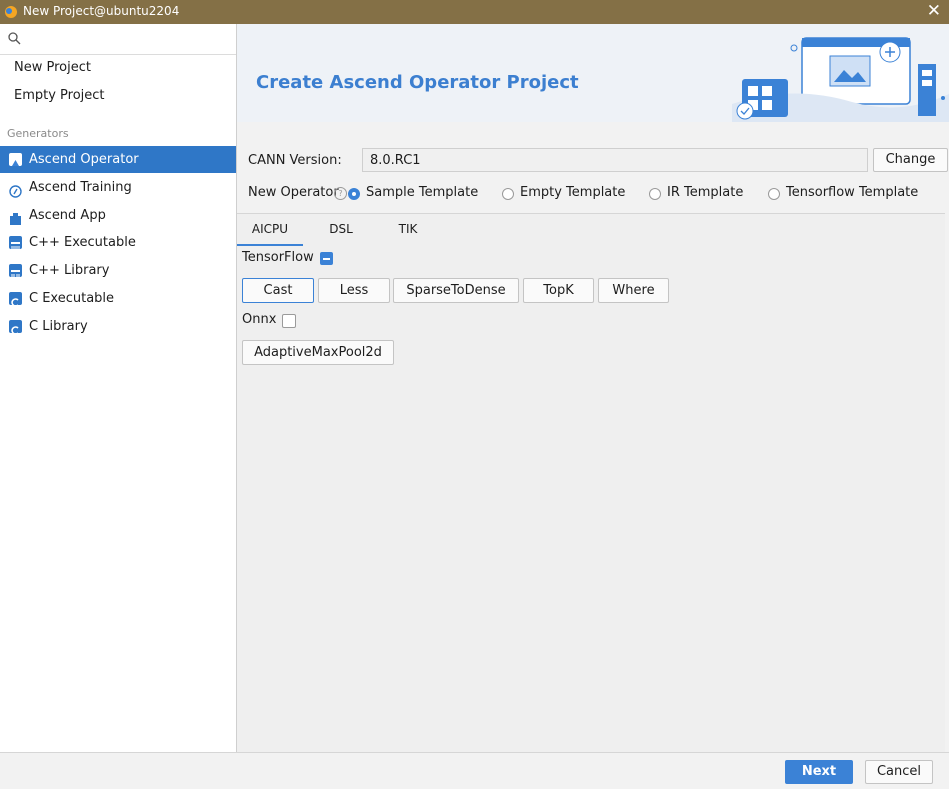  Describe the element at coordinates (67, 215) in the screenshot. I see `generator-label: Ascend App` at that location.